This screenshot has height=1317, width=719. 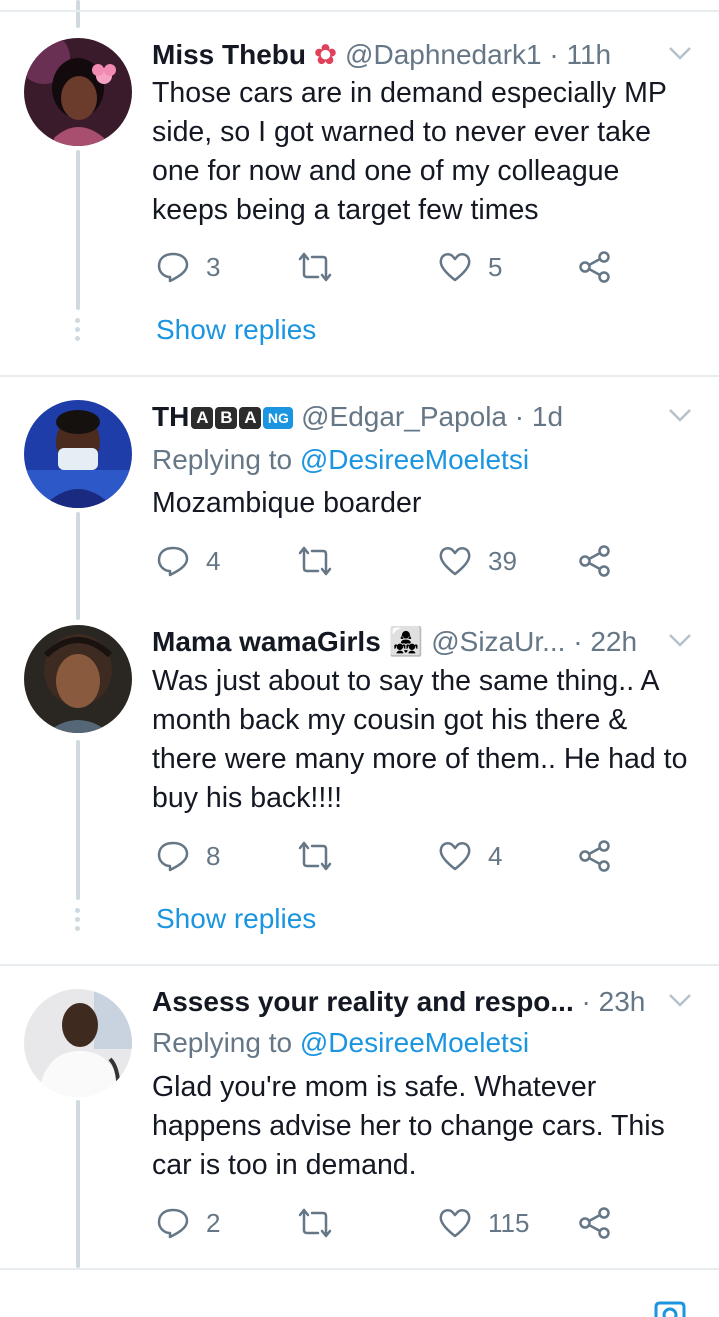 What do you see at coordinates (588, 54) in the screenshot?
I see `timestamp: 11h` at bounding box center [588, 54].